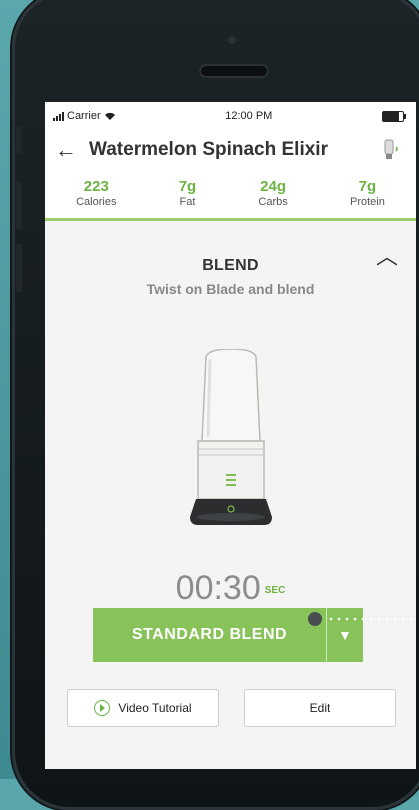 This screenshot has width=419, height=810. I want to click on header: ← Watermelon Spinach Elixir, so click(230, 150).